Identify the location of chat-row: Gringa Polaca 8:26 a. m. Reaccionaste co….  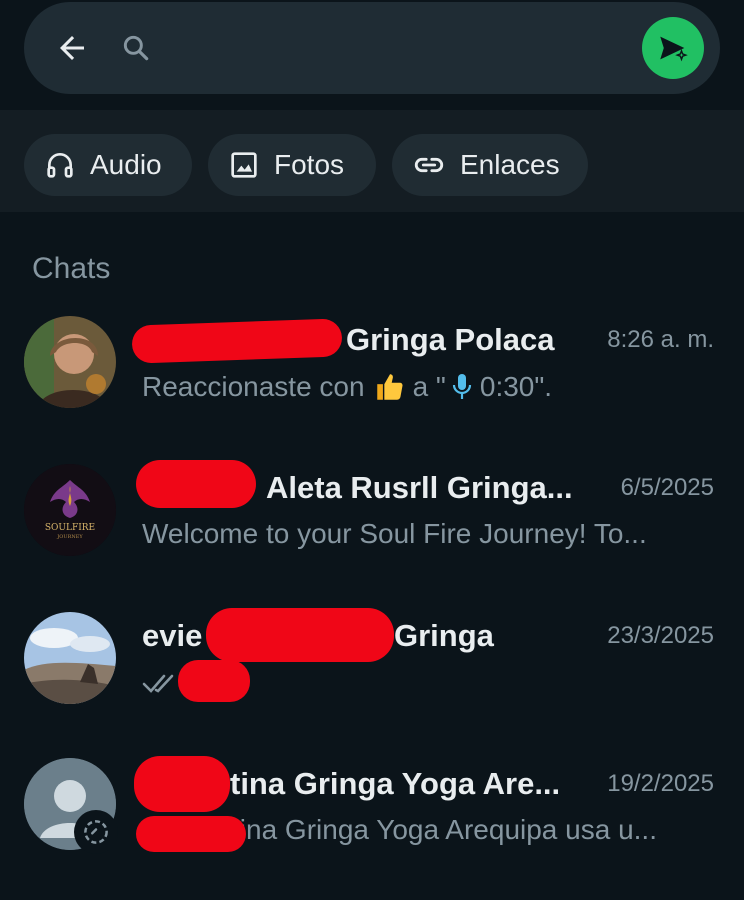
(372, 365).